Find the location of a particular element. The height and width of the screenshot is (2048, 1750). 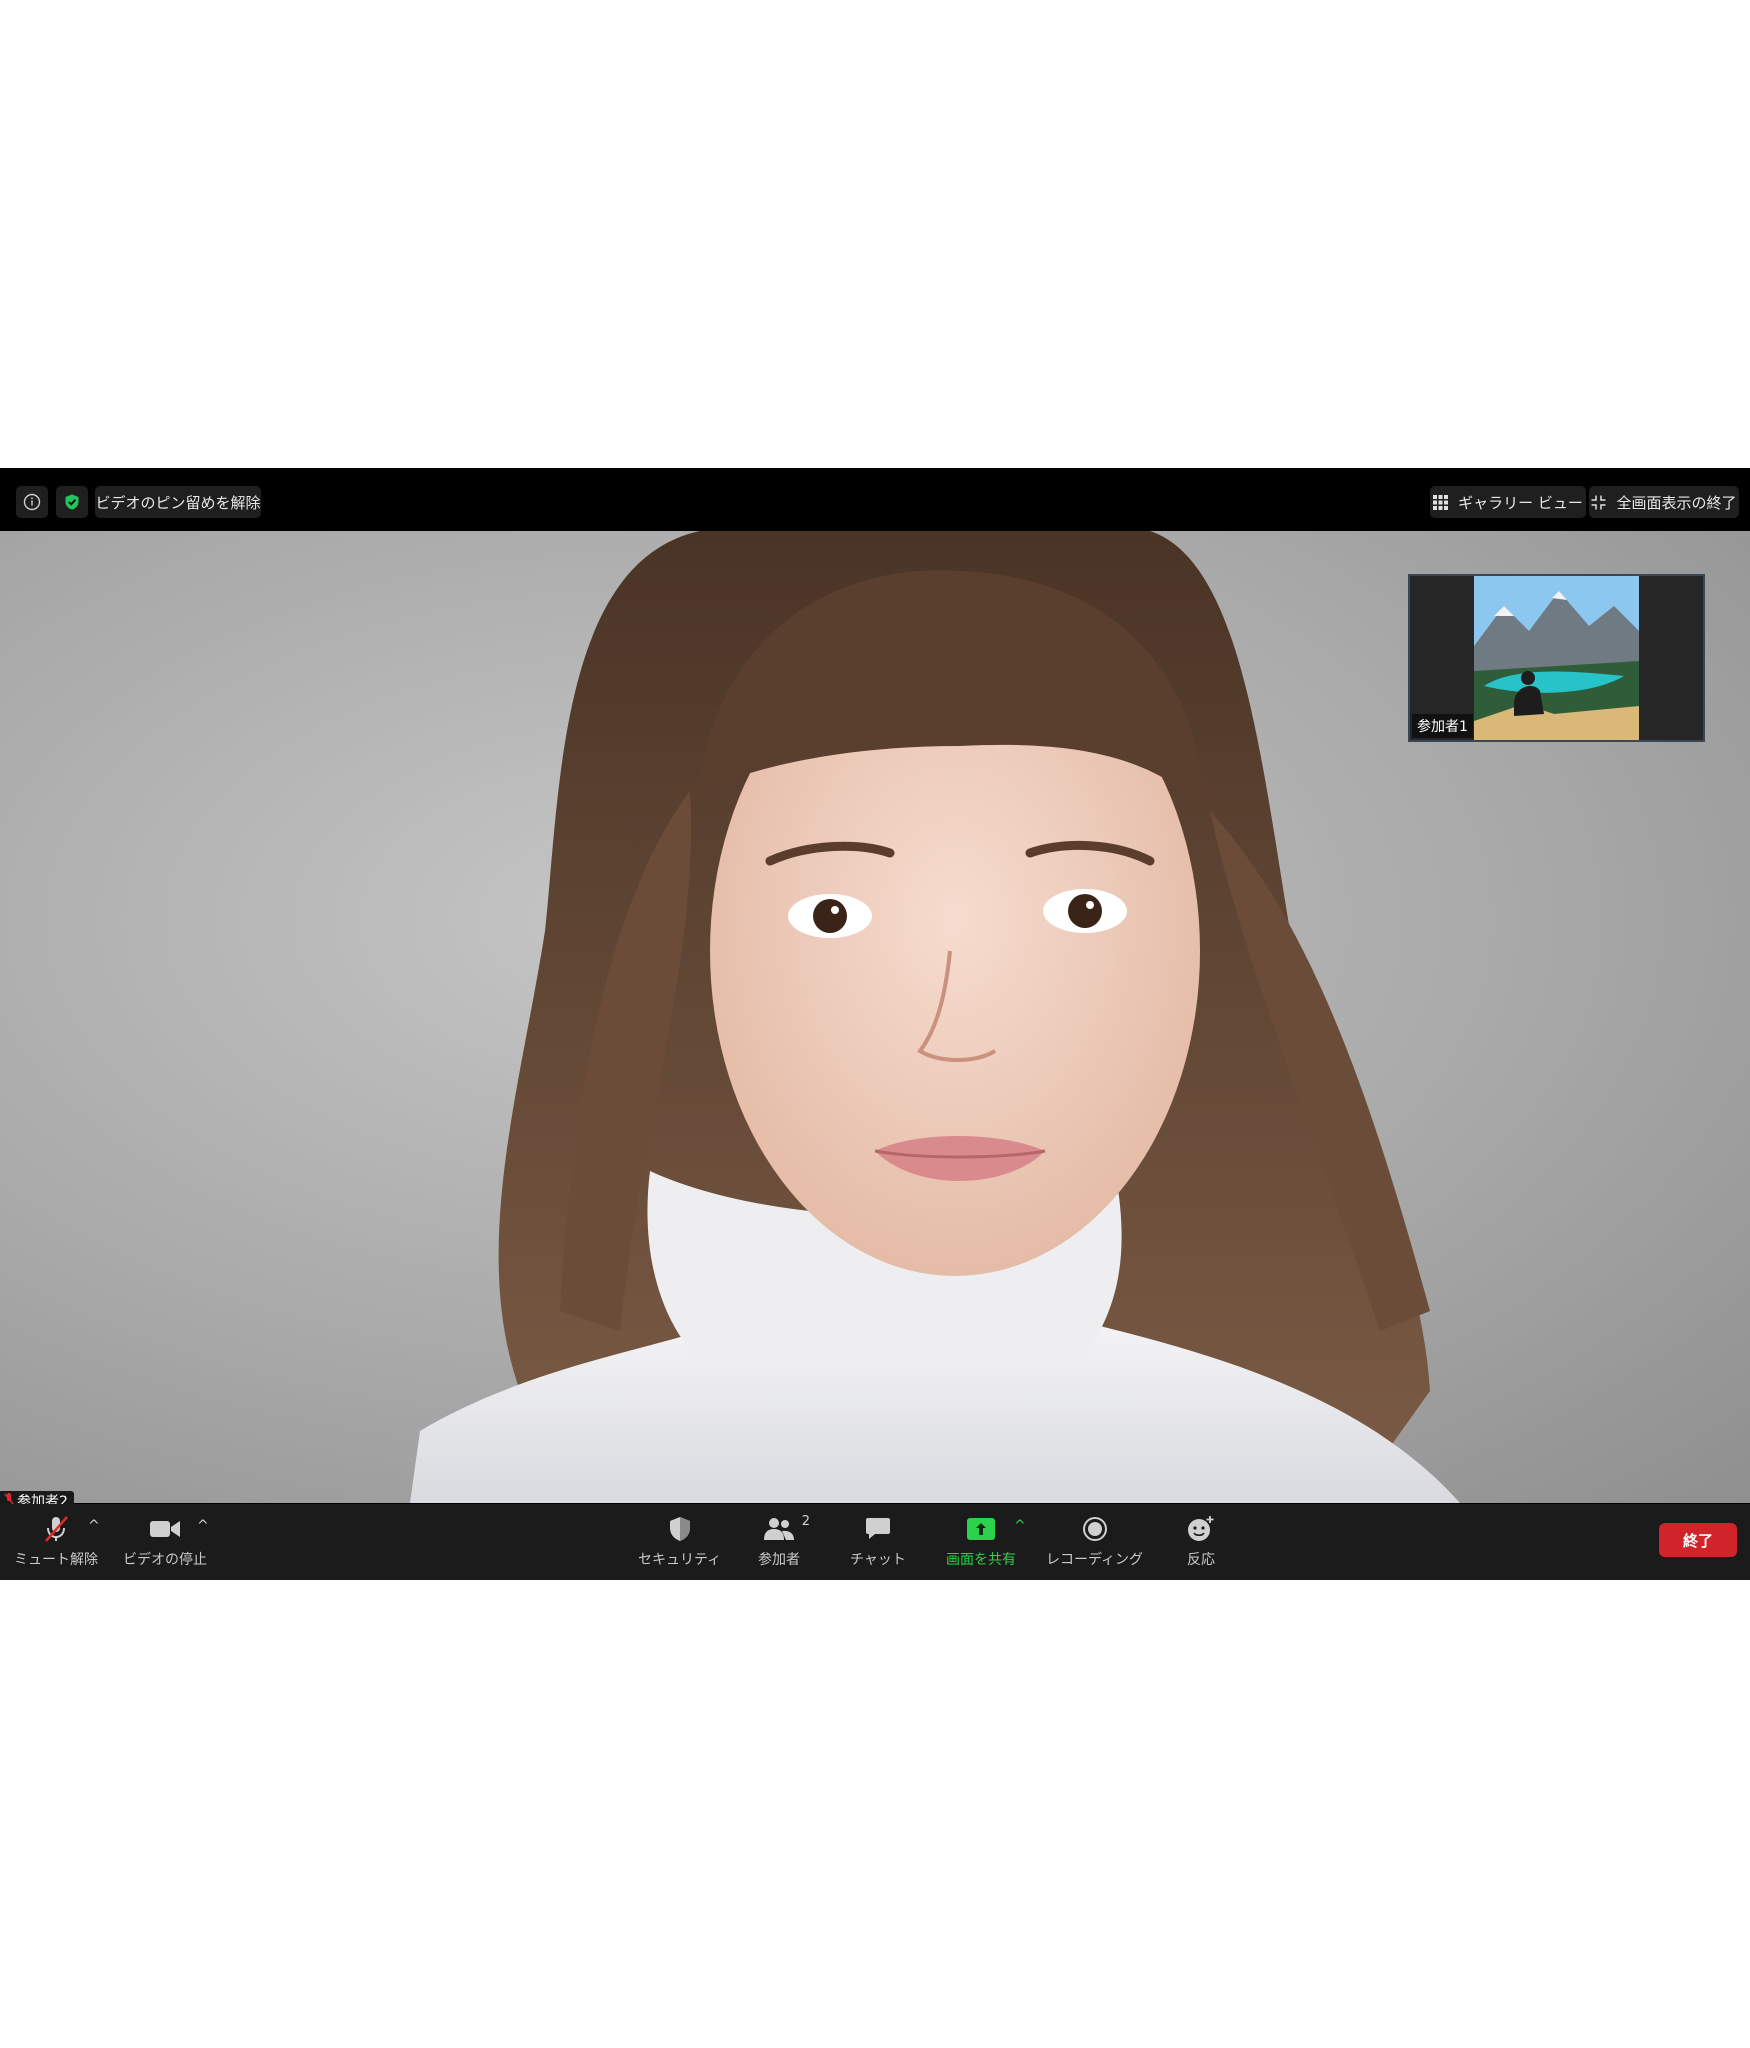

recording-label: レコーディング is located at coordinates (1095, 1560).